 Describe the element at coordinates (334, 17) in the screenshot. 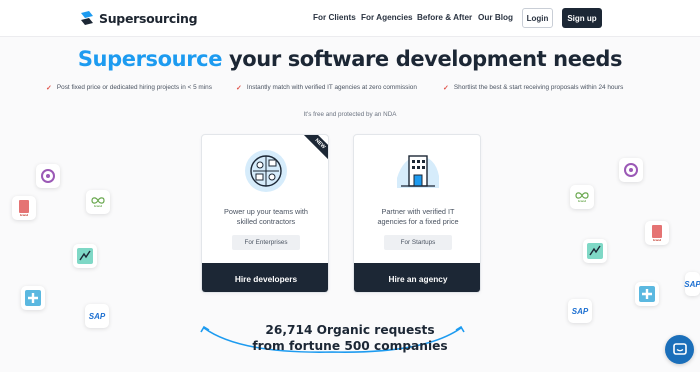

I see `nav-link-for-clients: For Clients` at that location.